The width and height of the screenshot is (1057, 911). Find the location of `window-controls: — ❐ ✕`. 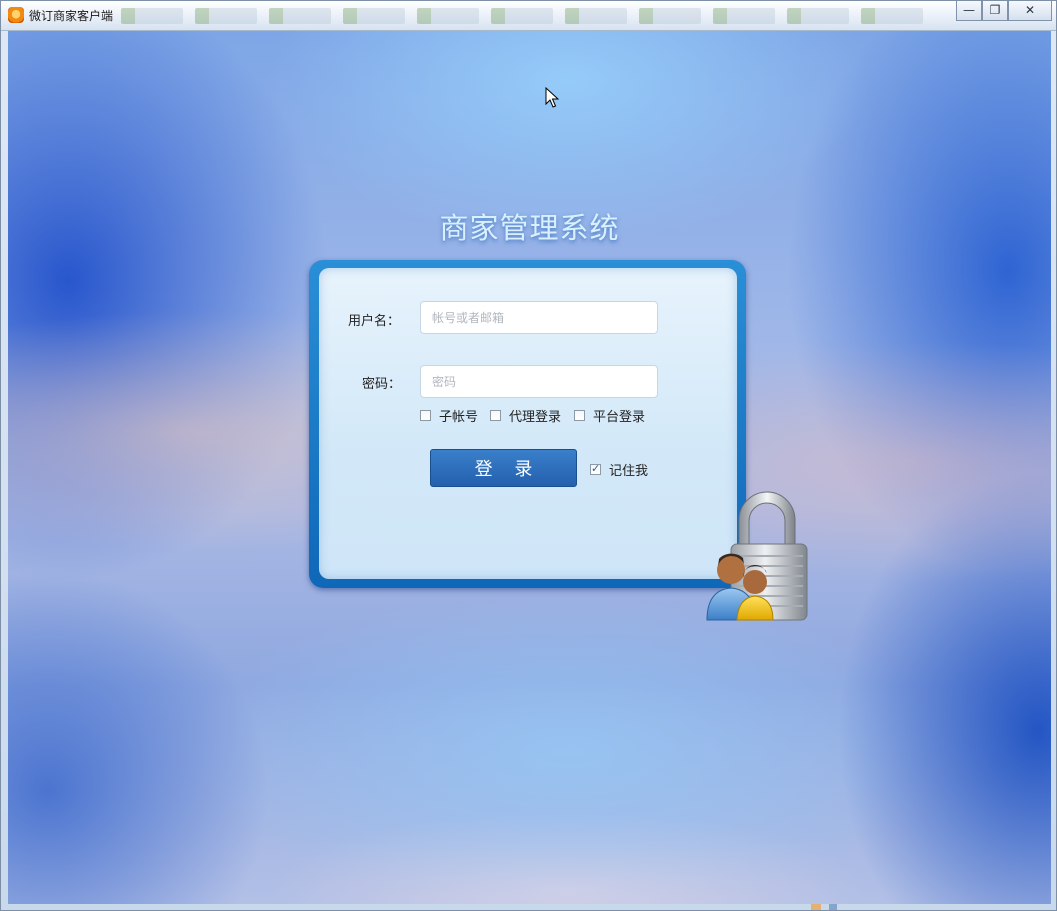

window-controls: — ❐ ✕ is located at coordinates (1004, 11).